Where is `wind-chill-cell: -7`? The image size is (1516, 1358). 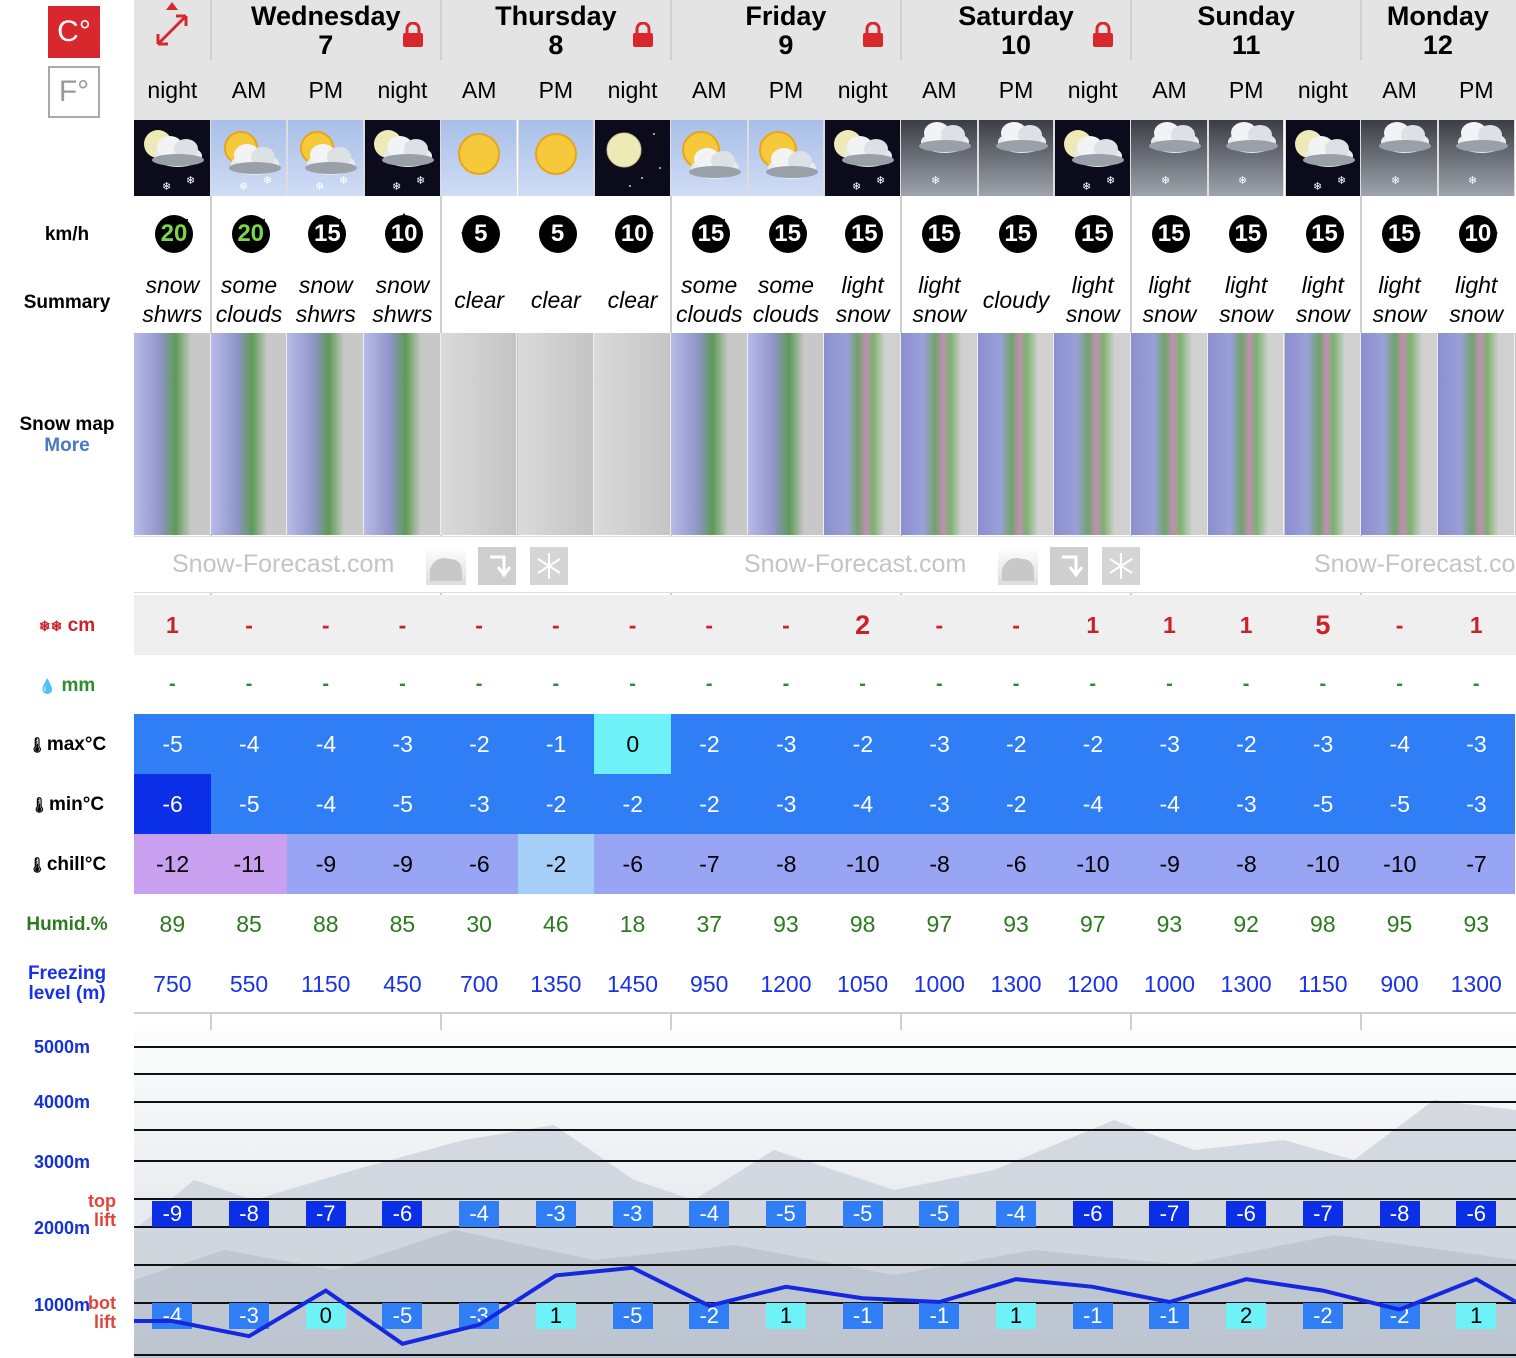
wind-chill-cell: -7 is located at coordinates (709, 864).